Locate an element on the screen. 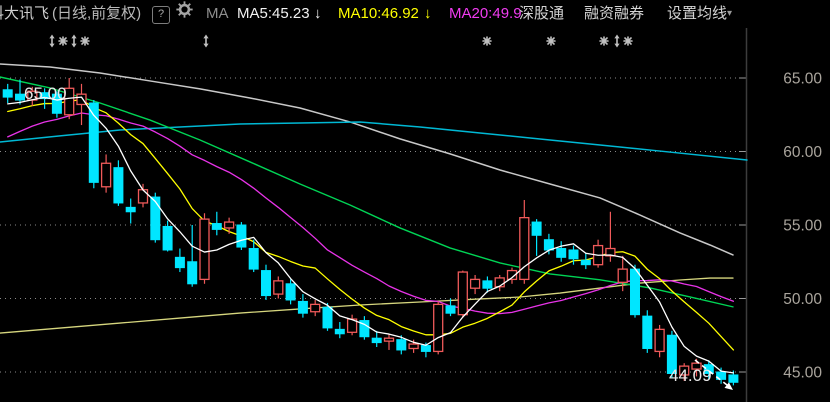 The width and height of the screenshot is (830, 402). y-axis-label: 60.00 is located at coordinates (802, 152).